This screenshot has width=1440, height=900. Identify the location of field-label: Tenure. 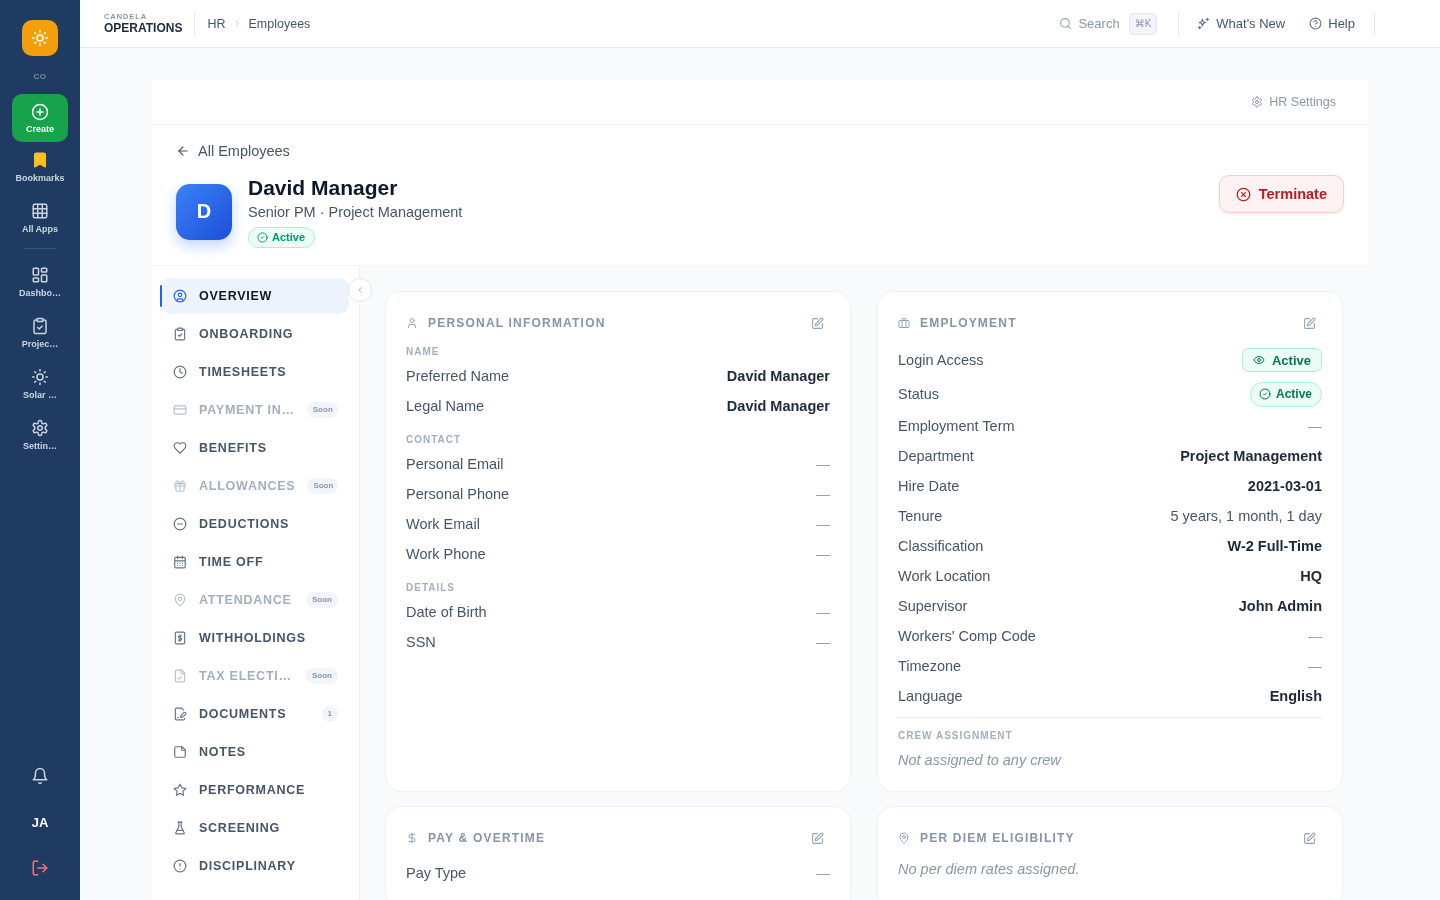
(920, 516).